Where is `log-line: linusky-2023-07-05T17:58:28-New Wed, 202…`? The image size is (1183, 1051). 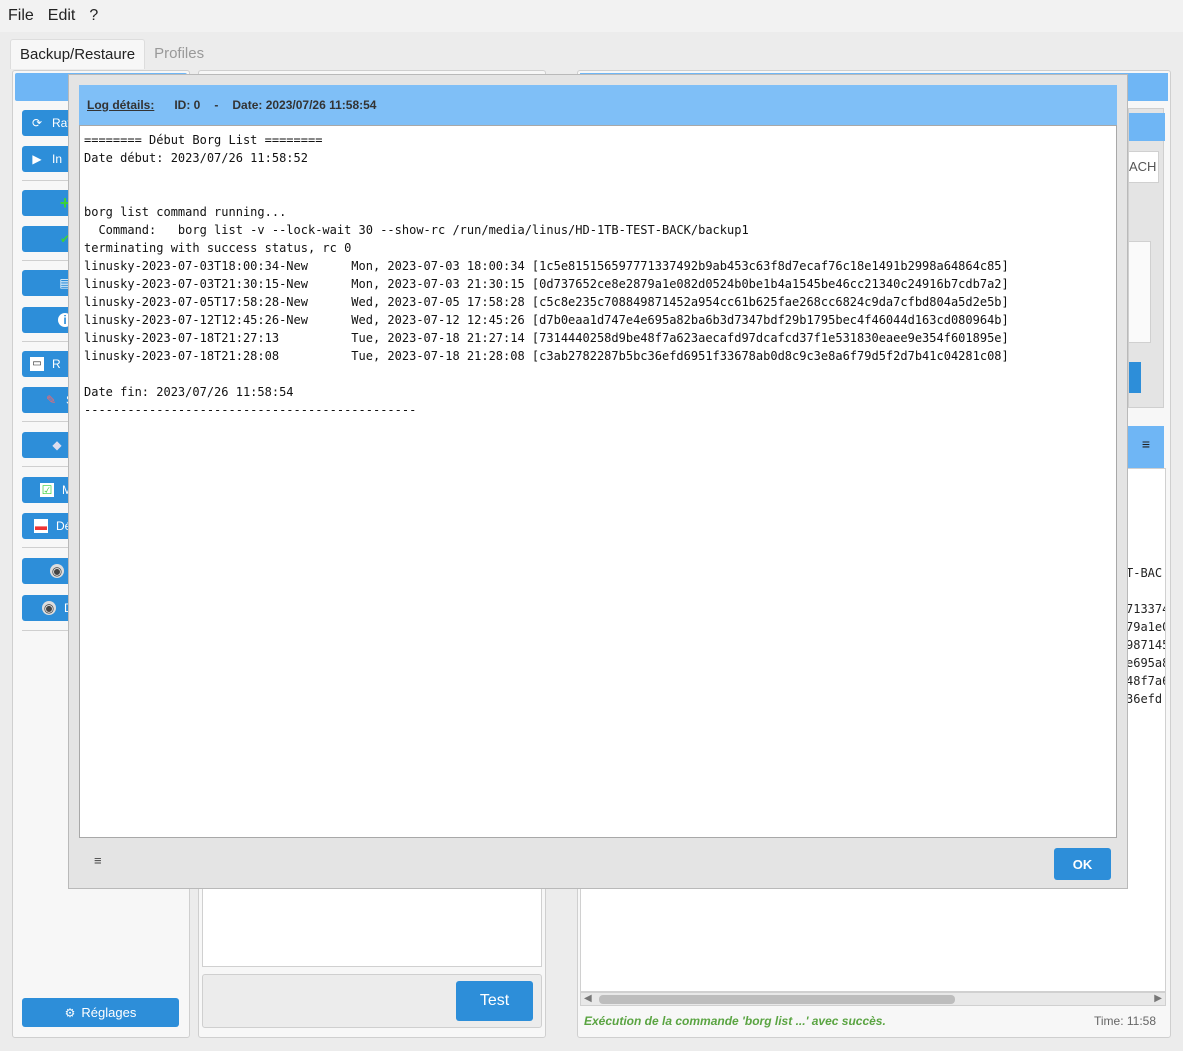 log-line: linusky-2023-07-05T17:58:28-New Wed, 202… is located at coordinates (546, 302).